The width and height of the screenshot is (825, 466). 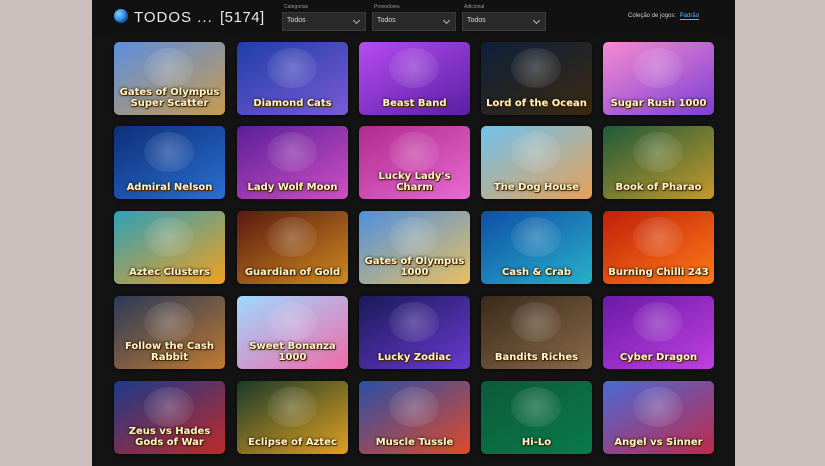 I want to click on game-tile: Eclipse of Aztec, so click(x=292, y=417).